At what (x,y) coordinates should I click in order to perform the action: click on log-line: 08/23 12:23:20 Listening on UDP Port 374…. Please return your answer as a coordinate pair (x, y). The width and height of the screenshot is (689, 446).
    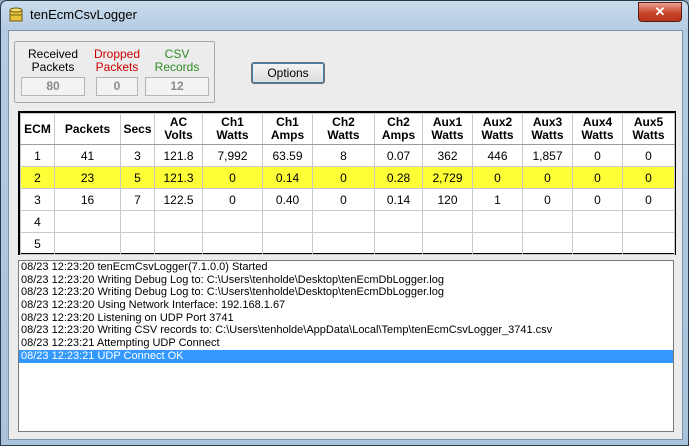
    Looking at the image, I should click on (346, 318).